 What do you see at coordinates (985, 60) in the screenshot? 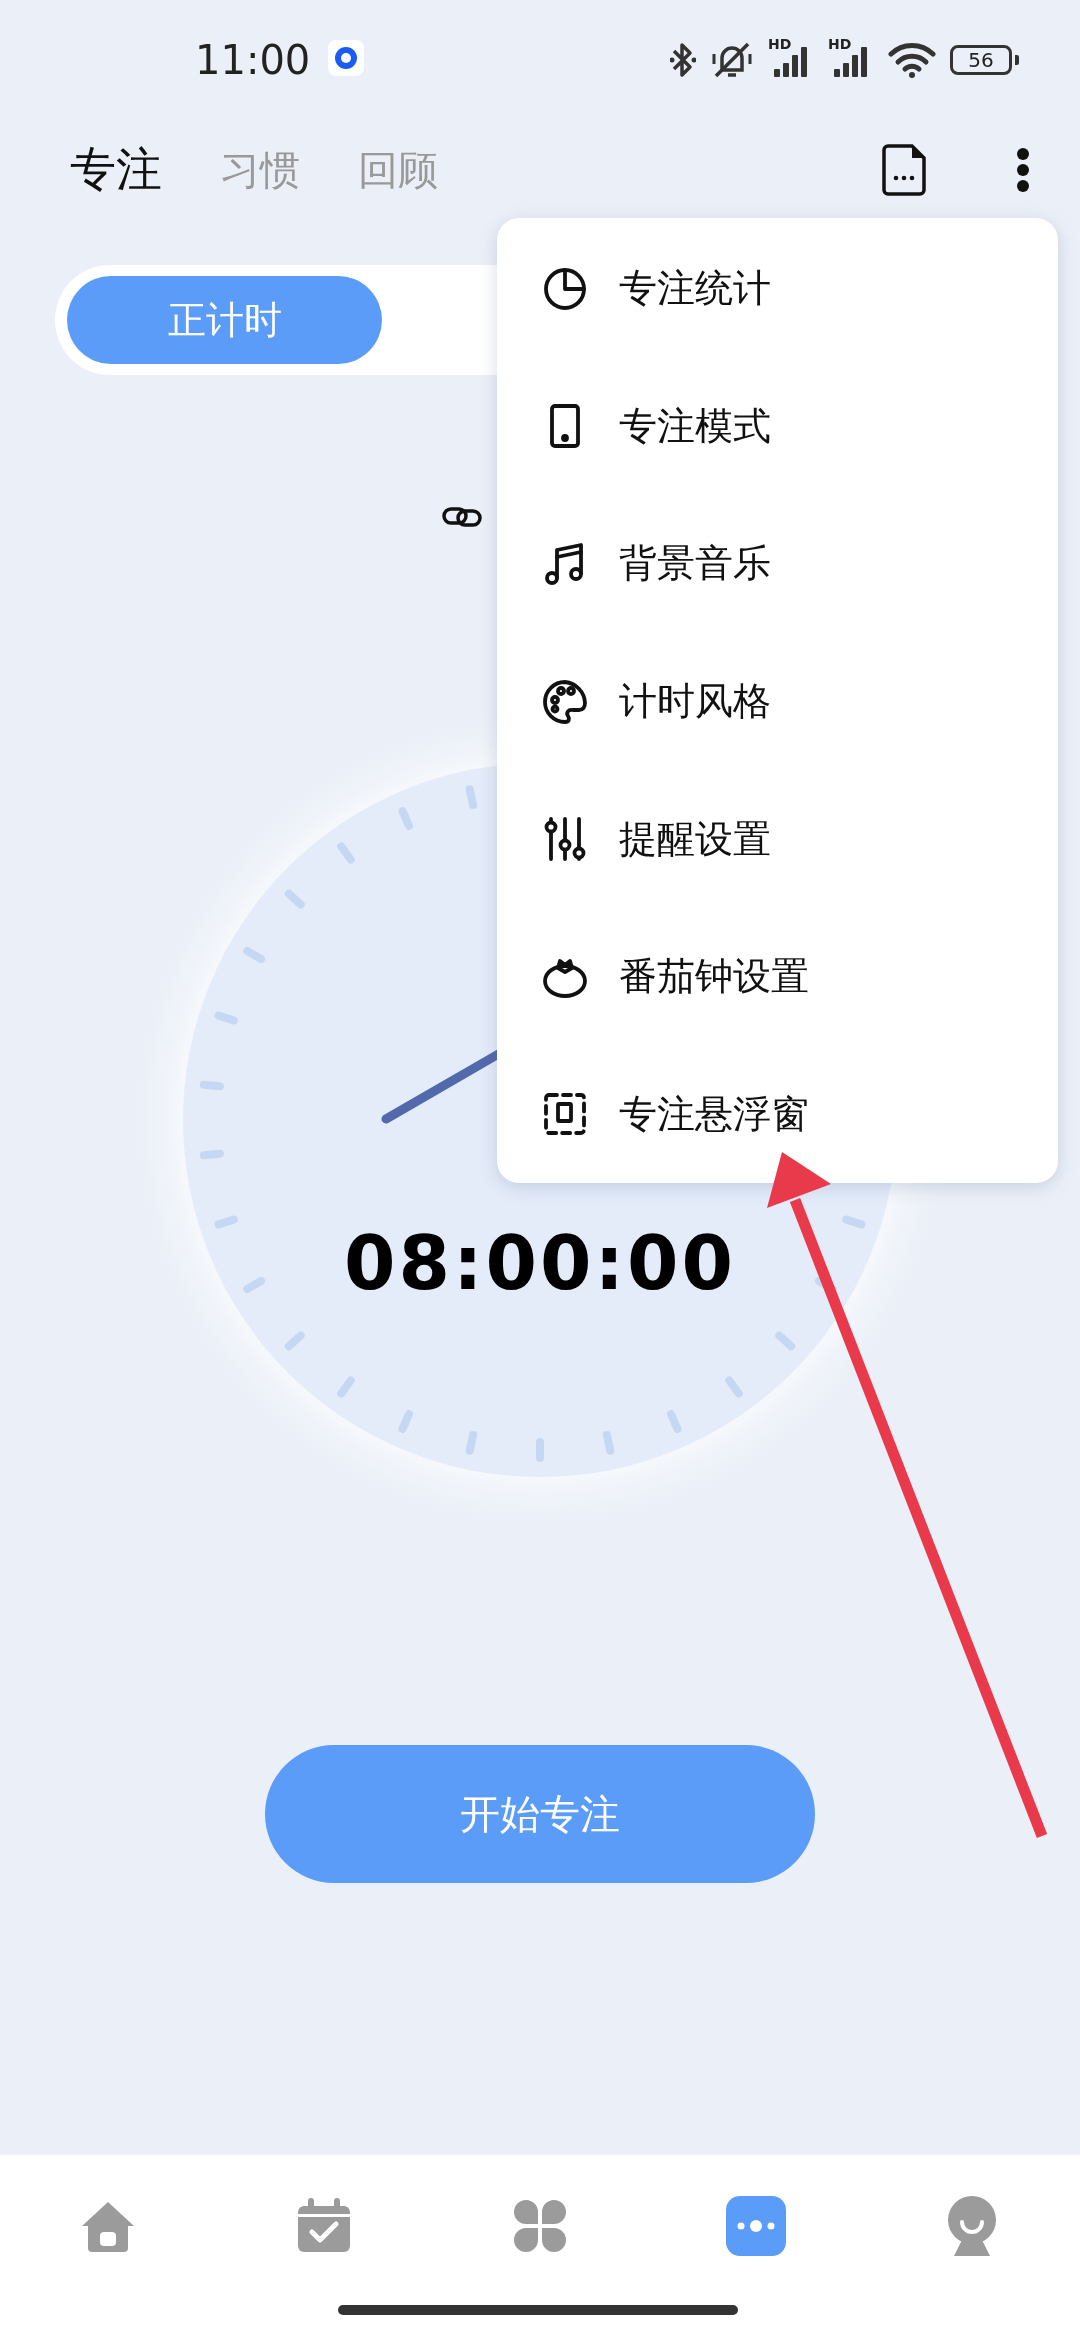
I see `battery-indicator: 56` at bounding box center [985, 60].